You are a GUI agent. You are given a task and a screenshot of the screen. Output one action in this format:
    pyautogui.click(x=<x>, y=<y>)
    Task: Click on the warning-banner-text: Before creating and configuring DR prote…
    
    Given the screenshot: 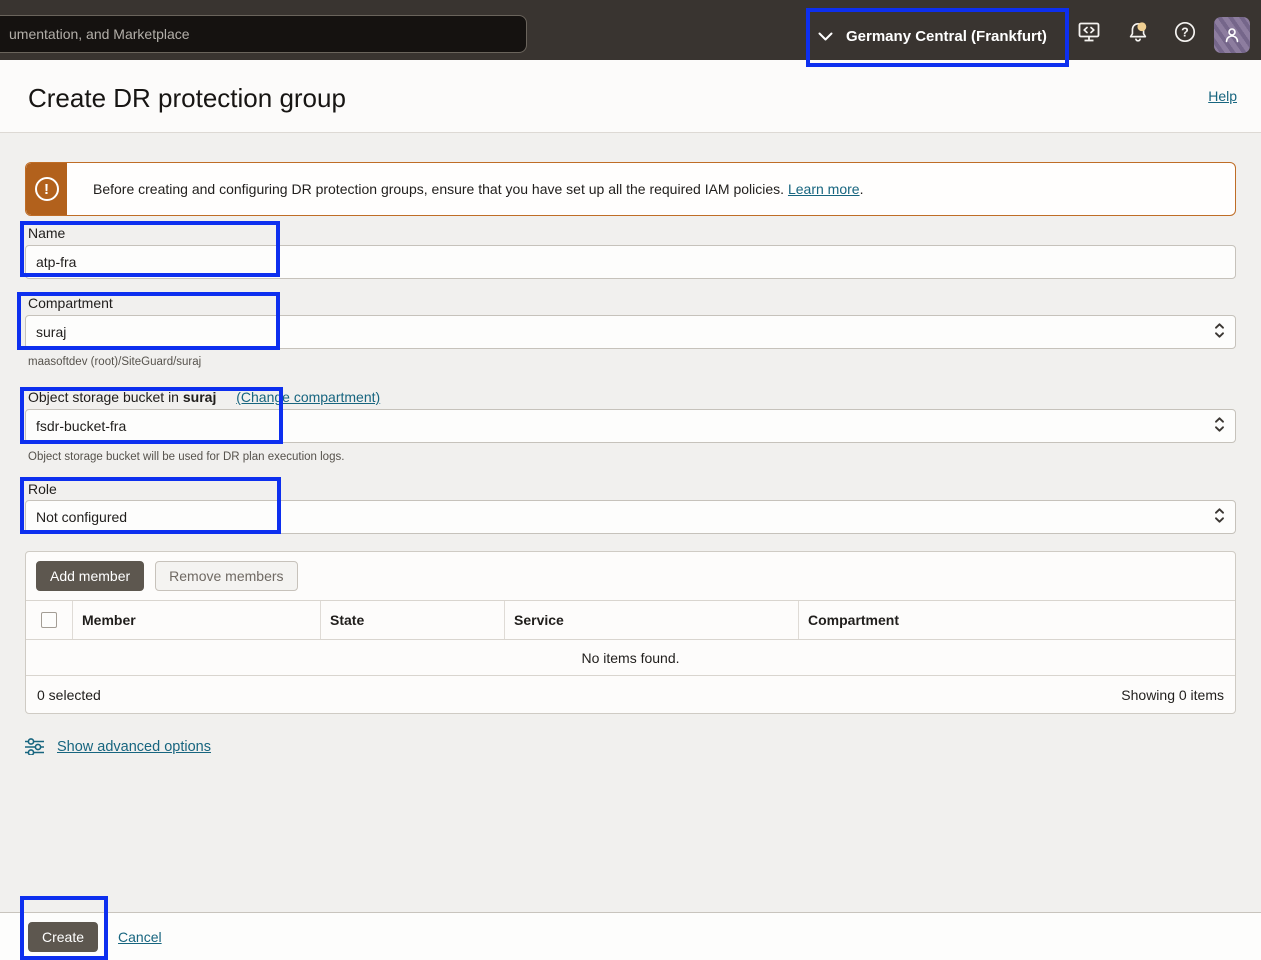 What is the action you would take?
    pyautogui.click(x=478, y=189)
    